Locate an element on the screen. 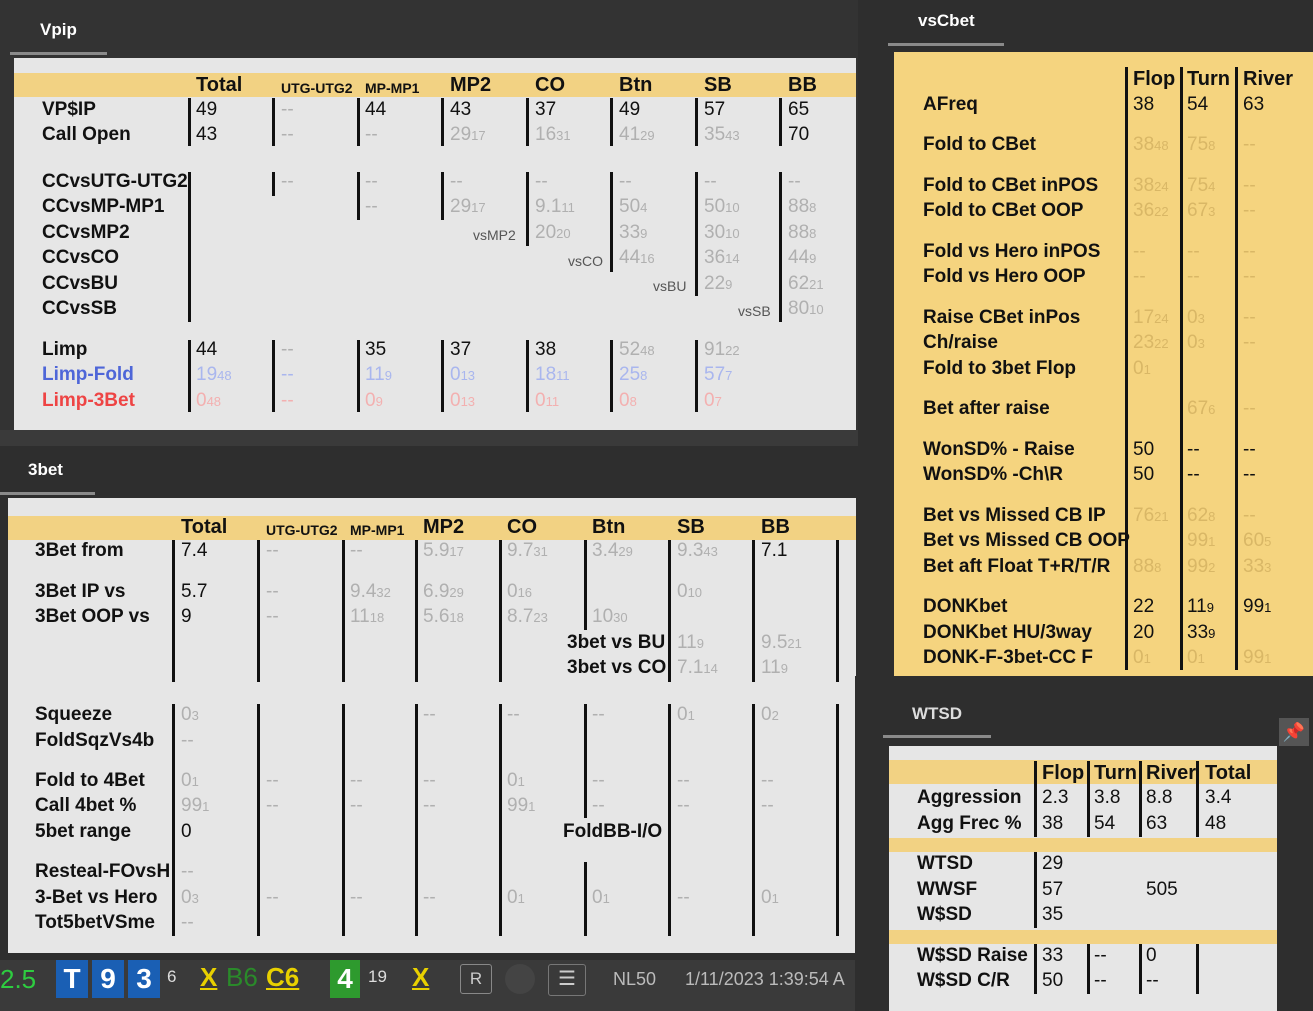 Image resolution: width=1313 pixels, height=1011 pixels. vscbet-row-value: 992 is located at coordinates (1201, 566).